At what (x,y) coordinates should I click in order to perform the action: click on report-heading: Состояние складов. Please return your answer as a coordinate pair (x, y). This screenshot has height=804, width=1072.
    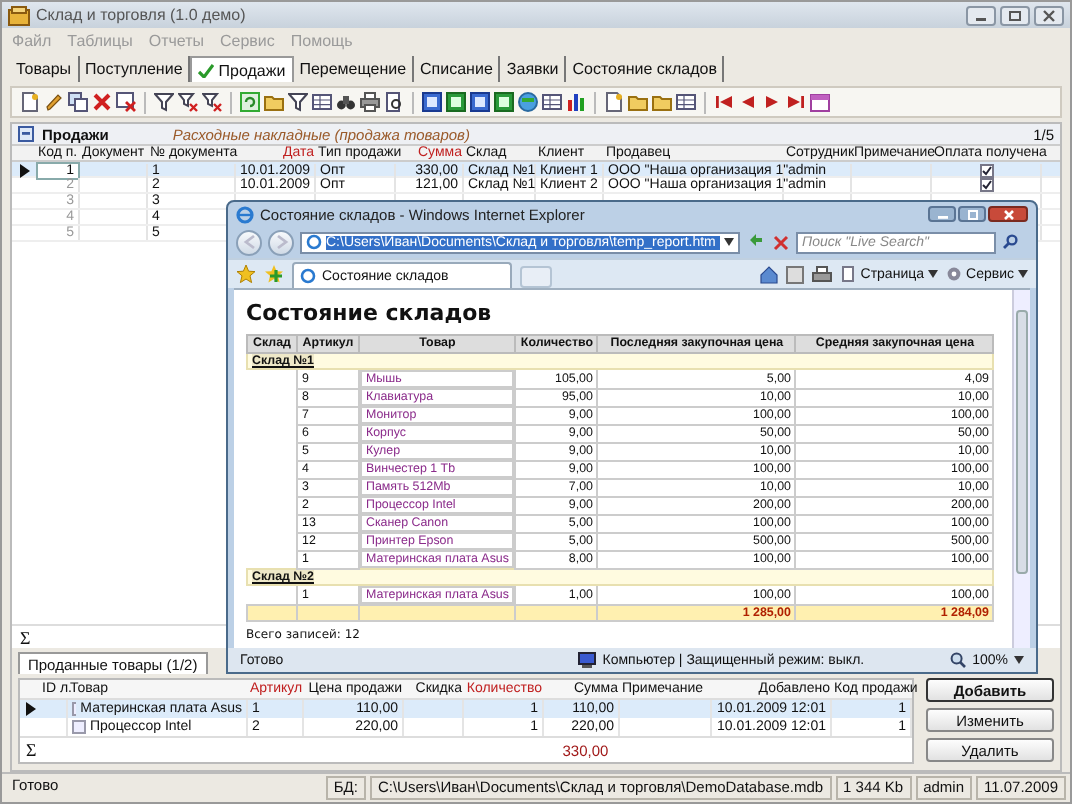
    Looking at the image, I should click on (370, 313).